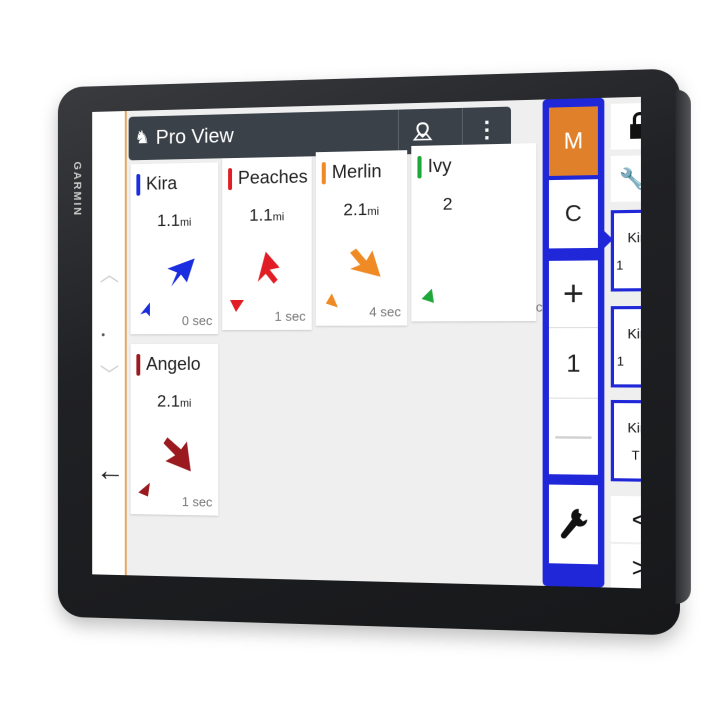 The width and height of the screenshot is (720, 720). I want to click on slot-sub: T, so click(636, 455).